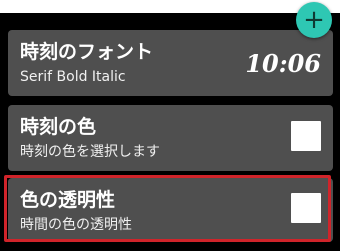 Image resolution: width=340 pixels, height=251 pixels. I want to click on setting-title: 色の透明性, so click(68, 200).